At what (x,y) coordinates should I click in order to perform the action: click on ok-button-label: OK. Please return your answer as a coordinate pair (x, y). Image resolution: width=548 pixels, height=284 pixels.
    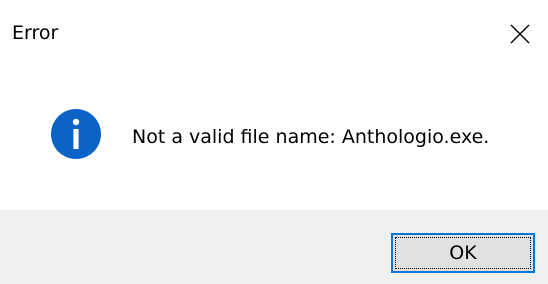
    Looking at the image, I should click on (463, 253).